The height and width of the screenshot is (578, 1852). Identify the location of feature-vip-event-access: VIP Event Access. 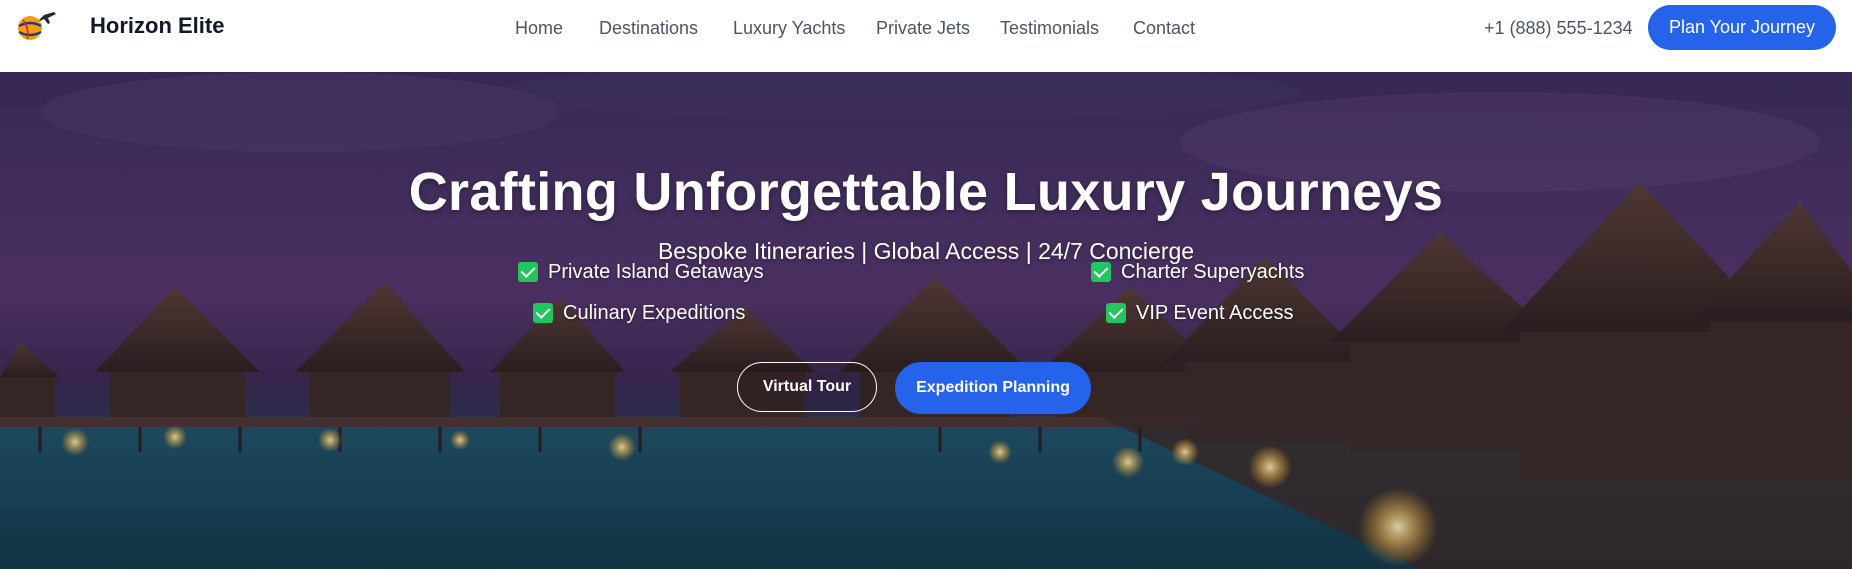
(1200, 313).